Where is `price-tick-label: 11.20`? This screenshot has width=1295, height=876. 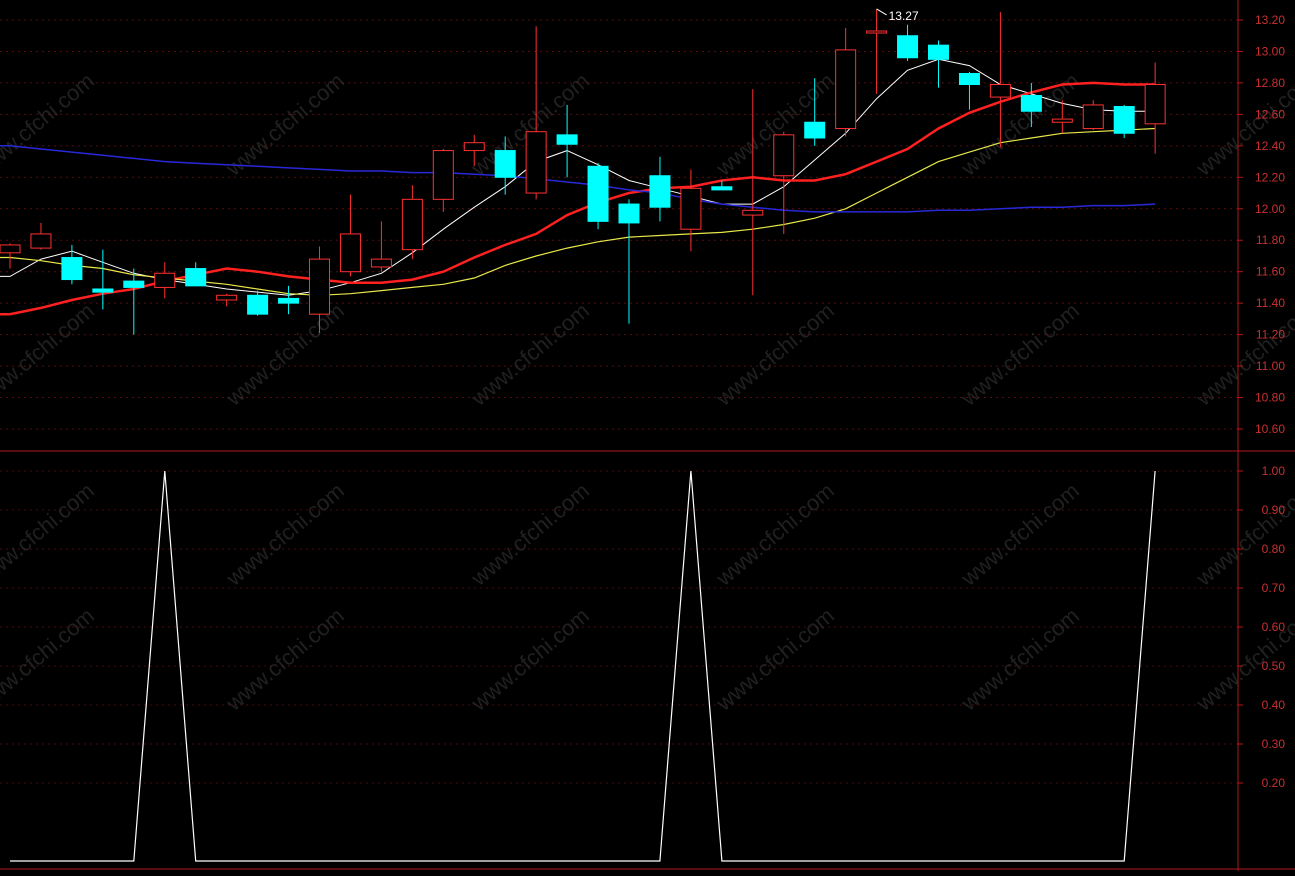 price-tick-label: 11.20 is located at coordinates (1270, 335).